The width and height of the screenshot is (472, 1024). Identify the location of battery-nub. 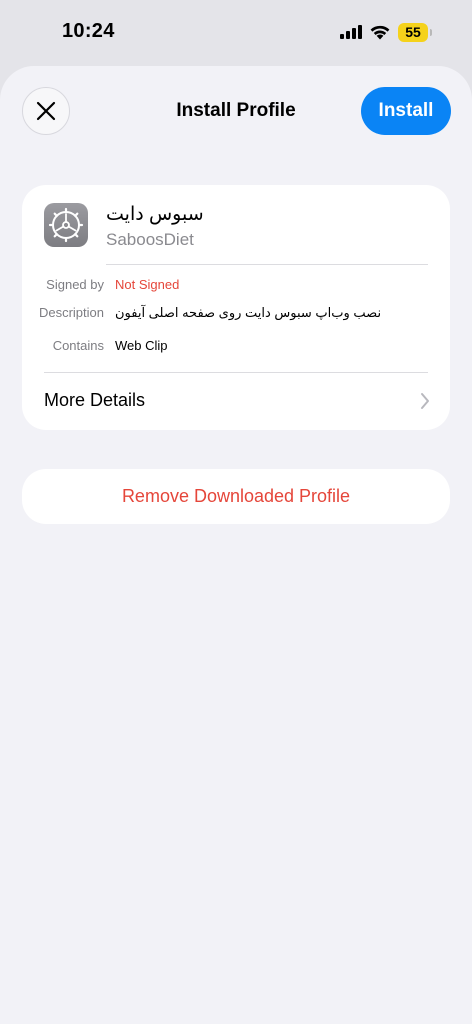
(431, 32).